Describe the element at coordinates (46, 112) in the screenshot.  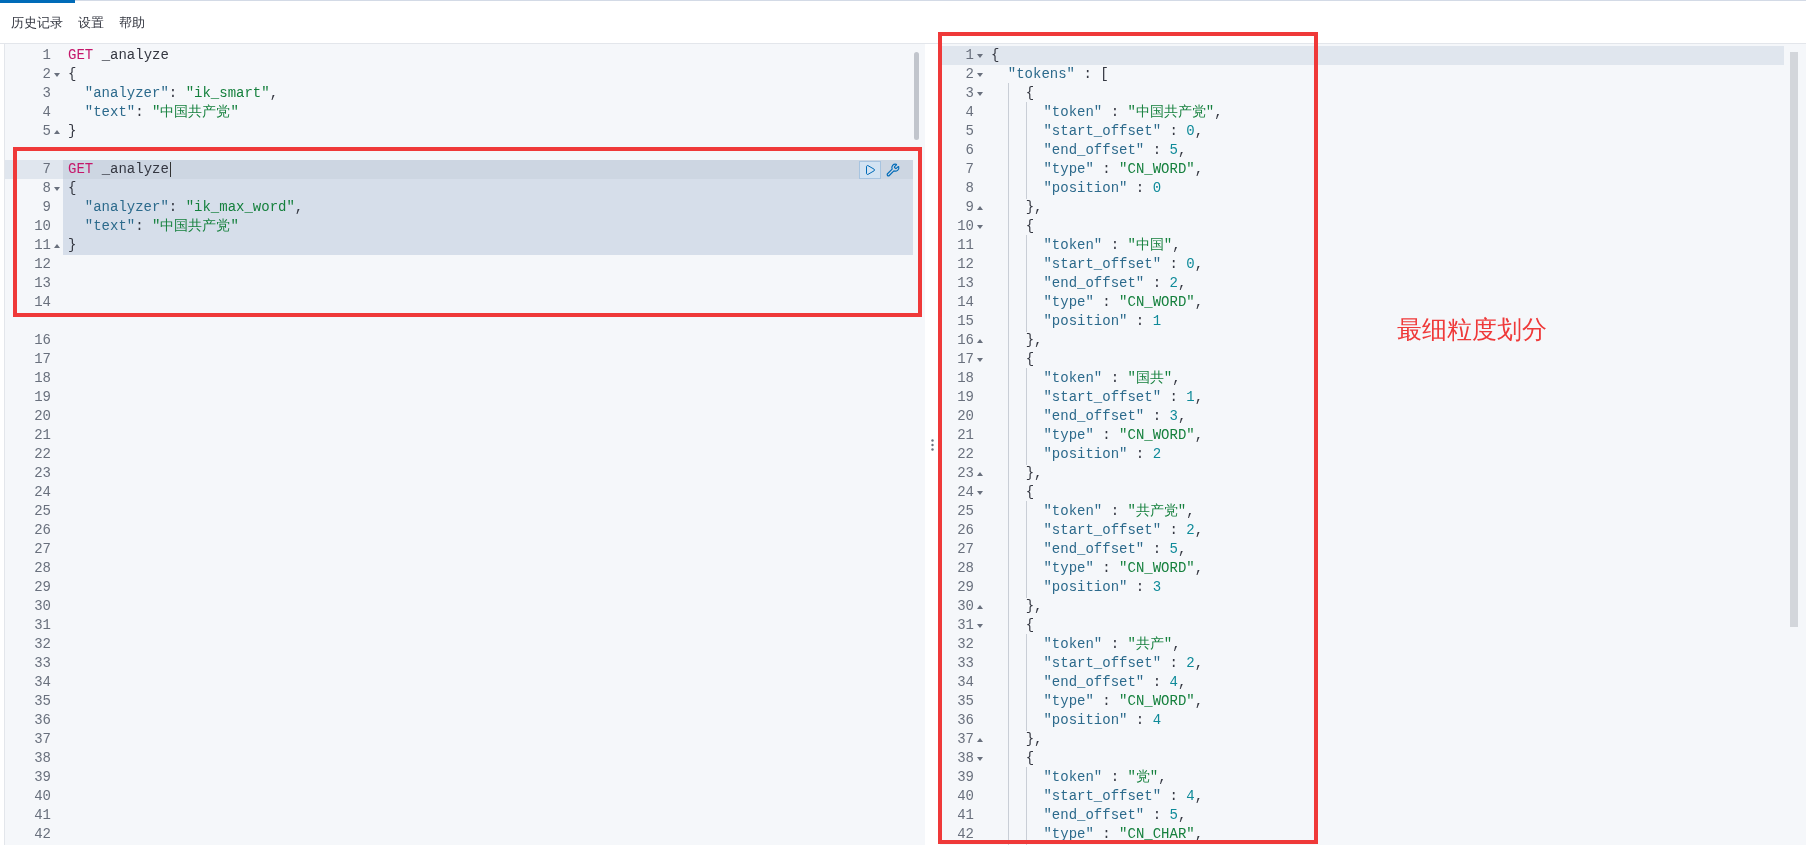
I see `line-number: 4` at that location.